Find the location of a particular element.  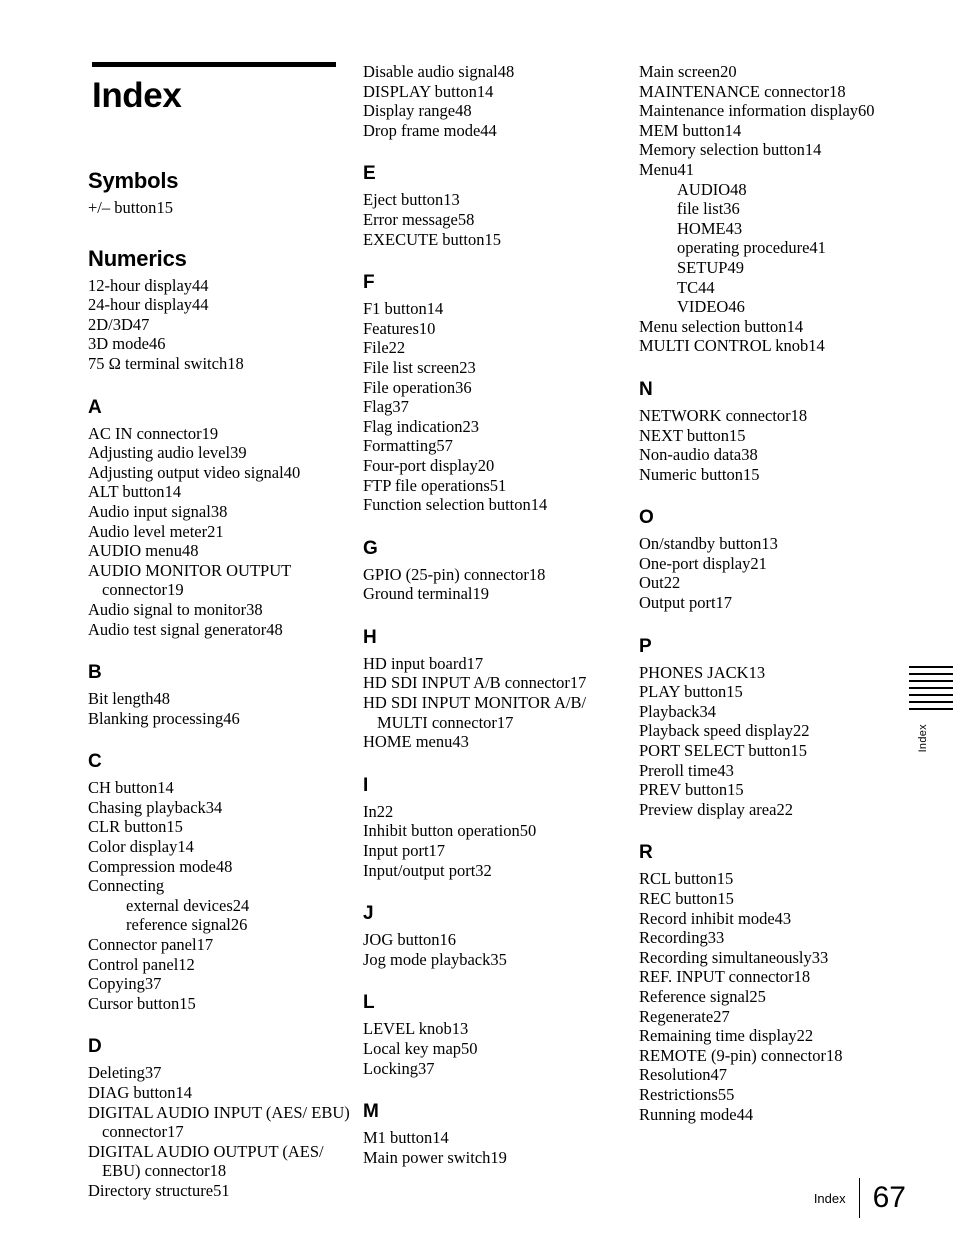

index-entry: Playback speed display22 is located at coordinates (724, 731).